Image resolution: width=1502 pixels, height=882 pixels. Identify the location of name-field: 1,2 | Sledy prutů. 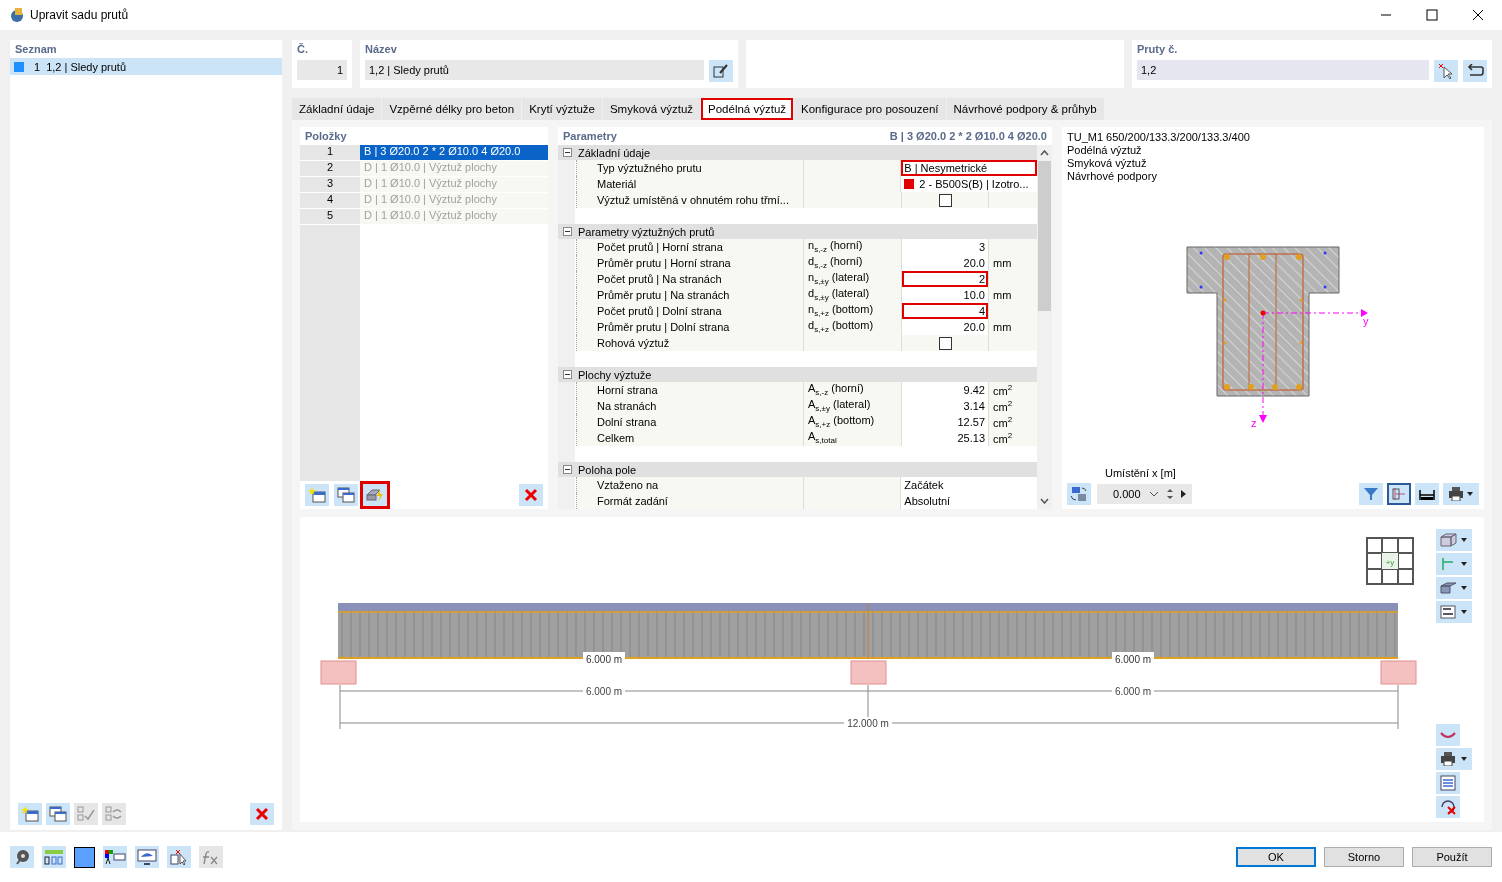
(534, 70).